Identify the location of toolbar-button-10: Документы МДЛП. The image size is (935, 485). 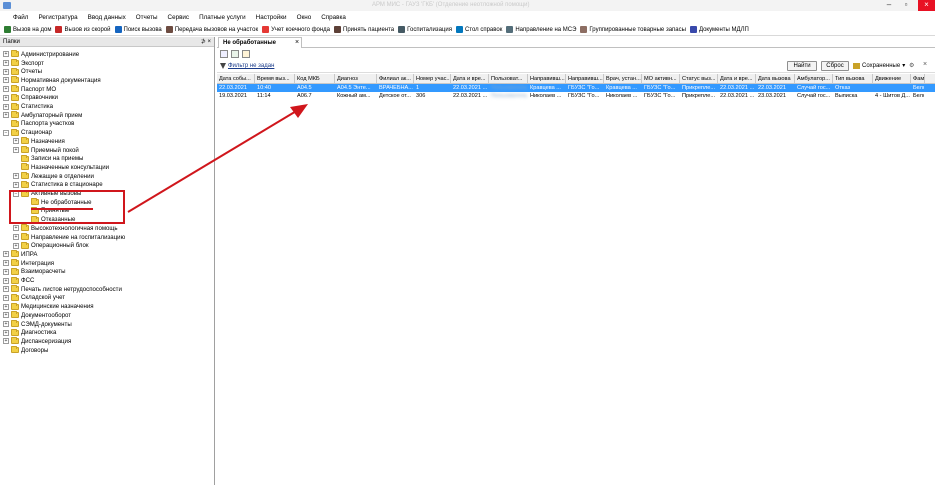
(719, 29).